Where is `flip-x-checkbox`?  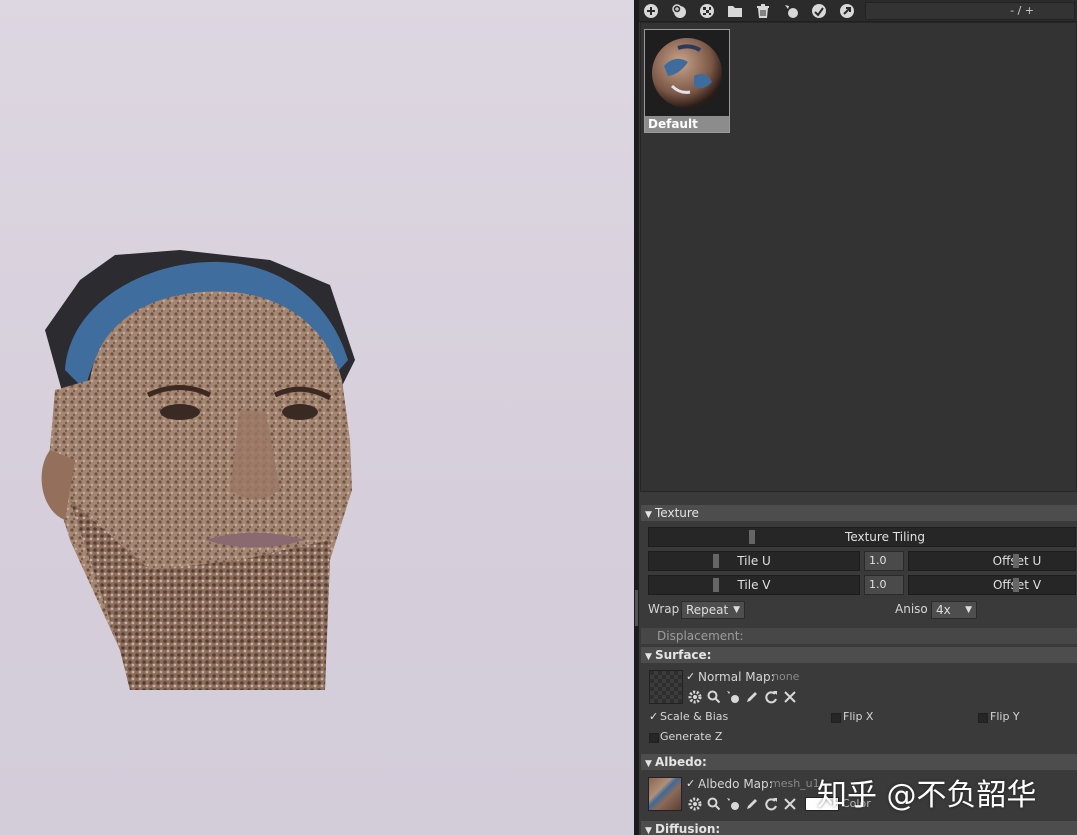 flip-x-checkbox is located at coordinates (836, 718).